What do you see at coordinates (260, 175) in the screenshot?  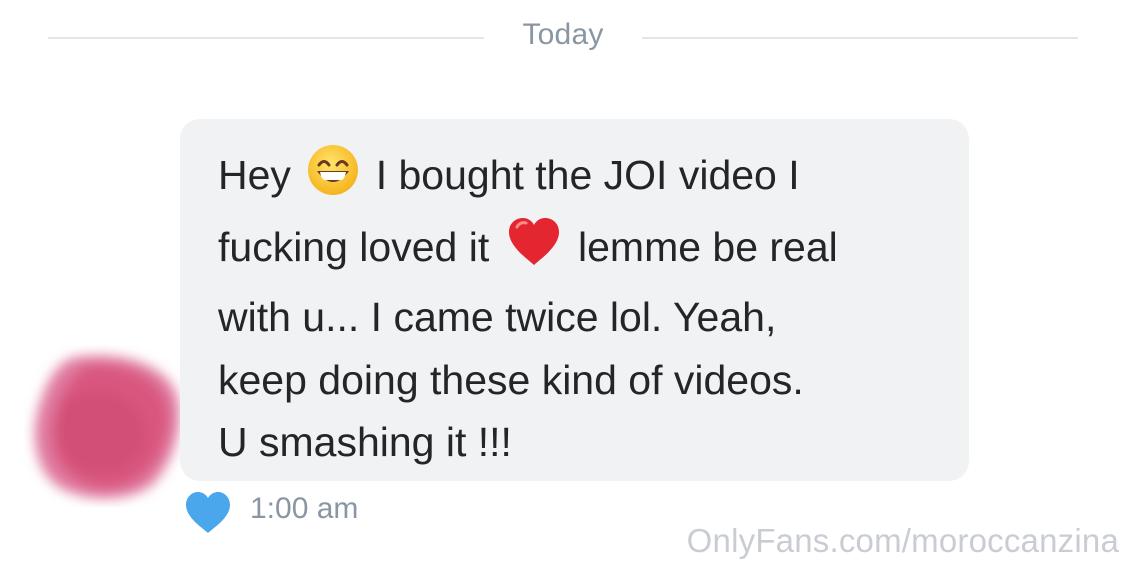 I see `message-text-part-1: Hey` at bounding box center [260, 175].